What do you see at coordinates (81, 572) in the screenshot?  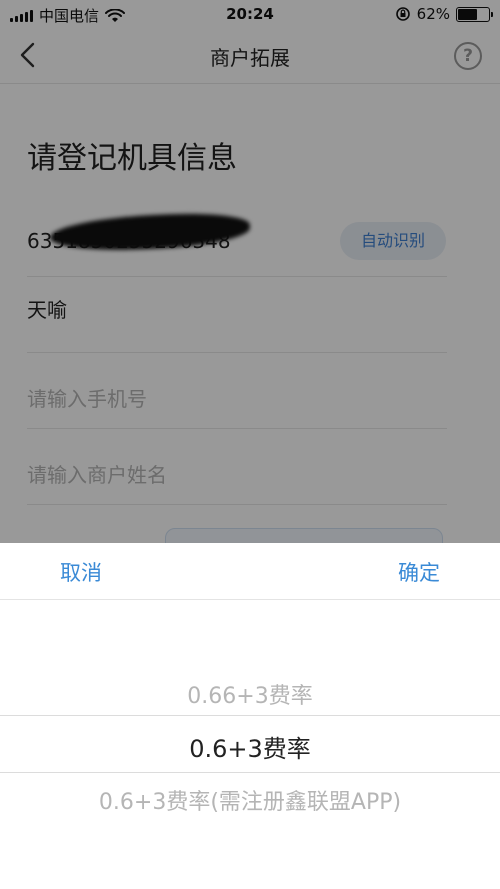 I see `cancel-button: 取消` at bounding box center [81, 572].